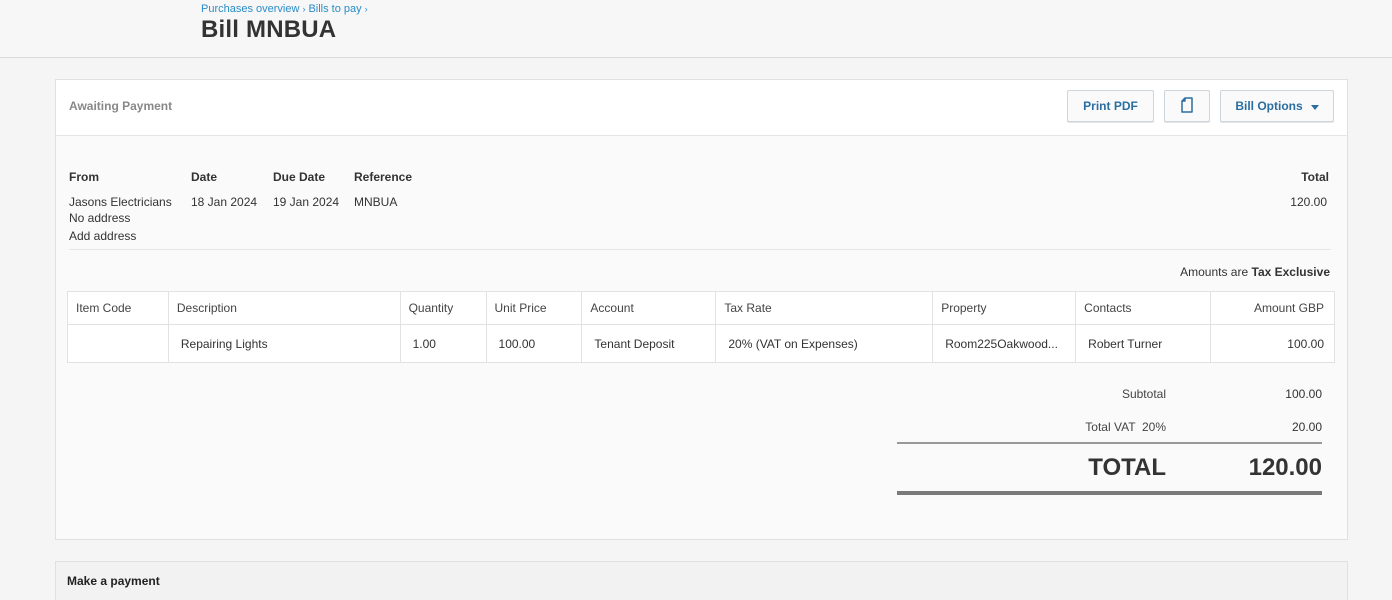 This screenshot has height=600, width=1392. What do you see at coordinates (376, 202) in the screenshot?
I see `bill-reference: MNBUA` at bounding box center [376, 202].